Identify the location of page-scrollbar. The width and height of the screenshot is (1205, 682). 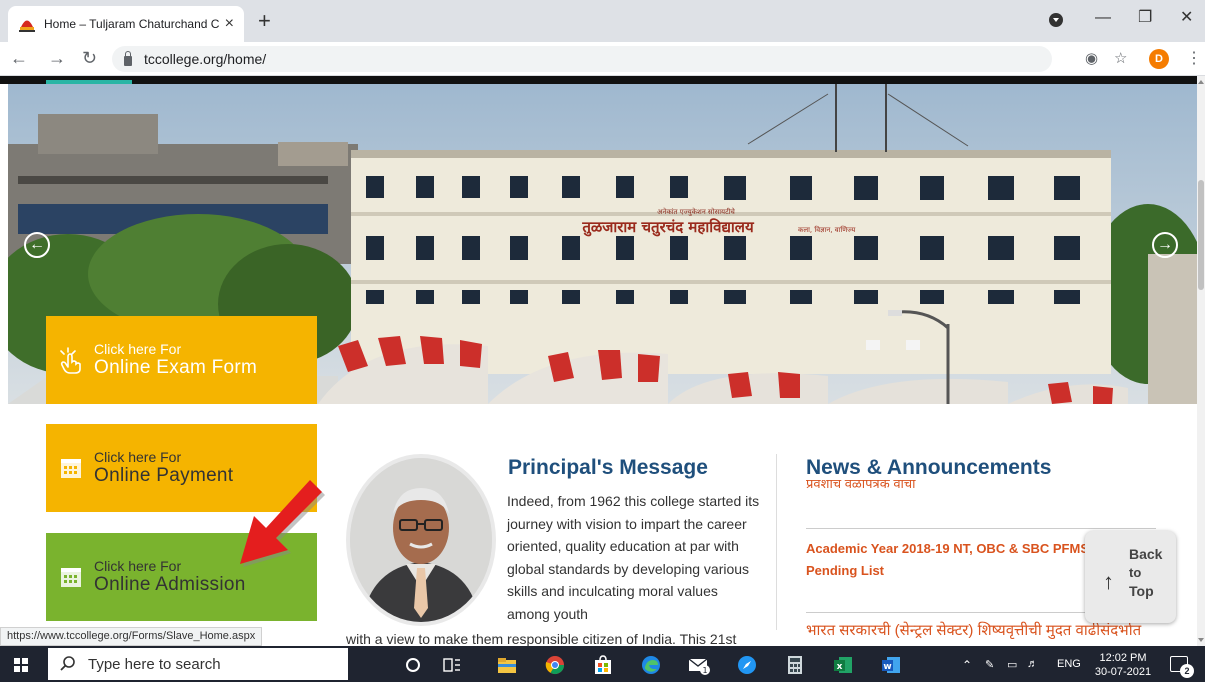
(1201, 361).